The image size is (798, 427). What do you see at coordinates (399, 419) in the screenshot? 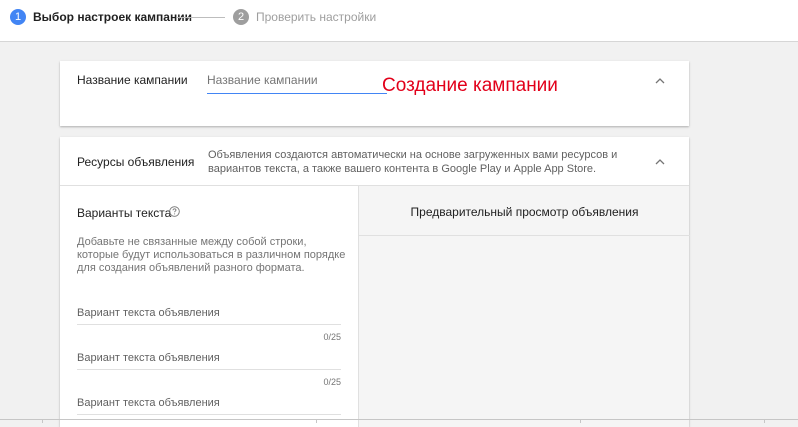
I see `bottom-border` at bounding box center [399, 419].